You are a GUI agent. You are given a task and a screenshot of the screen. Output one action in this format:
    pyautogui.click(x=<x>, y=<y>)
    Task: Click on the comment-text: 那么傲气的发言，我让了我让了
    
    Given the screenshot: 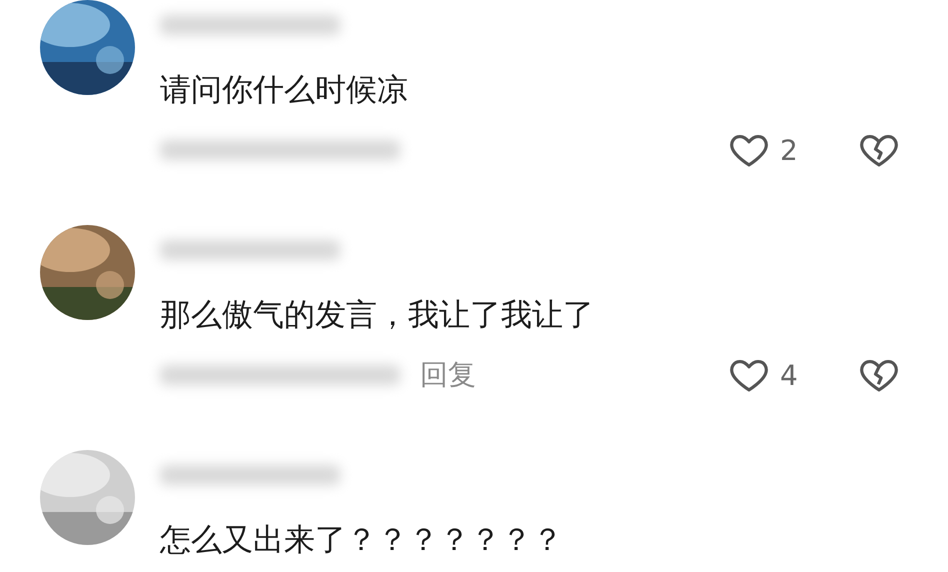 What is the action you would take?
    pyautogui.click(x=377, y=315)
    